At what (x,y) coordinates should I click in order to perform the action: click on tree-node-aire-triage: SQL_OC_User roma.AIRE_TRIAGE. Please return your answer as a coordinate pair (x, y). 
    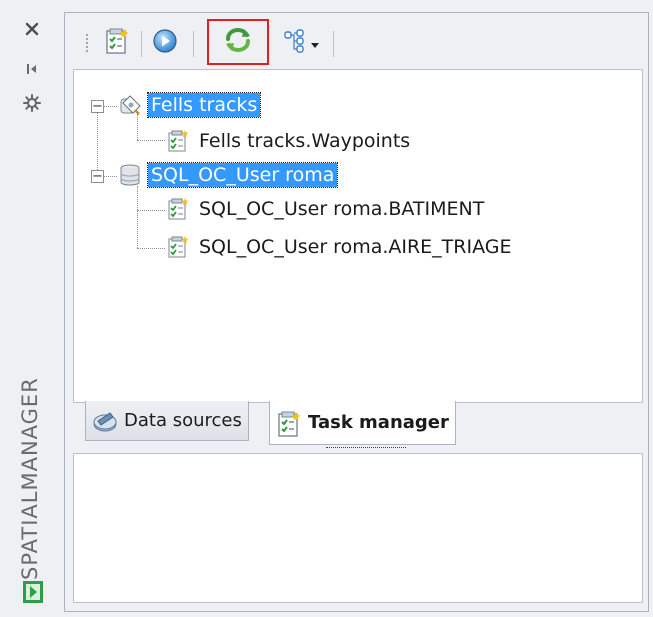
    Looking at the image, I should click on (340, 247).